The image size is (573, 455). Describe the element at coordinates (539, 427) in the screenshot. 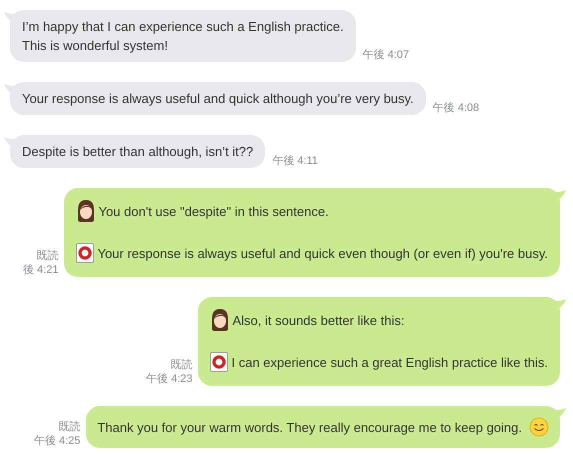

I see `smiley-icon` at that location.